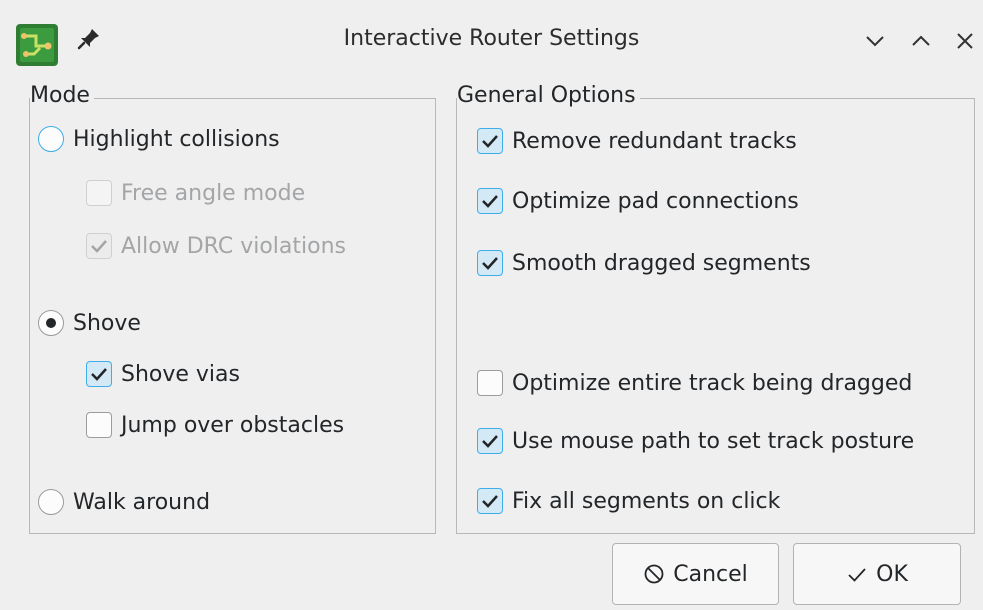  Describe the element at coordinates (62, 95) in the screenshot. I see `mode-group-label: Mode` at that location.